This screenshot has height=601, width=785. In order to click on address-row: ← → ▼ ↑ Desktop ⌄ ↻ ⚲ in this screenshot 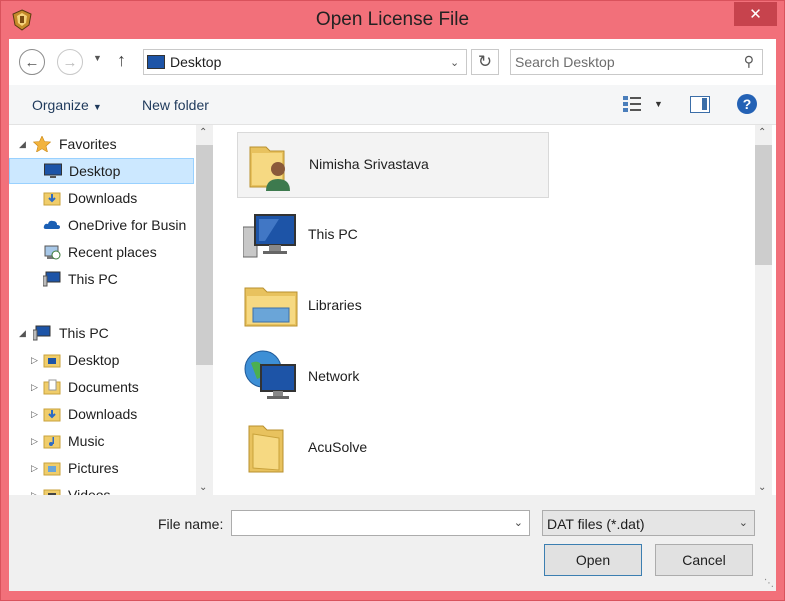, I will do `click(392, 62)`.